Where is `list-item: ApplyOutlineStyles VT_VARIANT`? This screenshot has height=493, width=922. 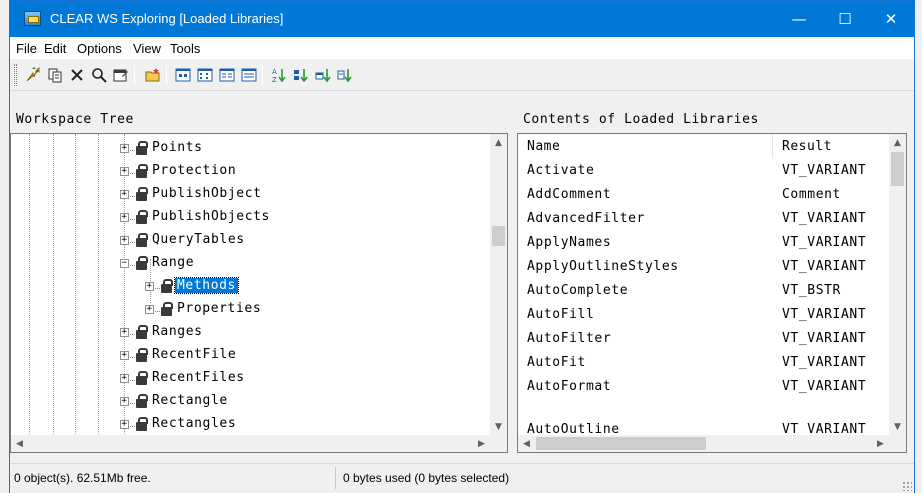
list-item: ApplyOutlineStyles VT_VARIANT is located at coordinates (704, 267).